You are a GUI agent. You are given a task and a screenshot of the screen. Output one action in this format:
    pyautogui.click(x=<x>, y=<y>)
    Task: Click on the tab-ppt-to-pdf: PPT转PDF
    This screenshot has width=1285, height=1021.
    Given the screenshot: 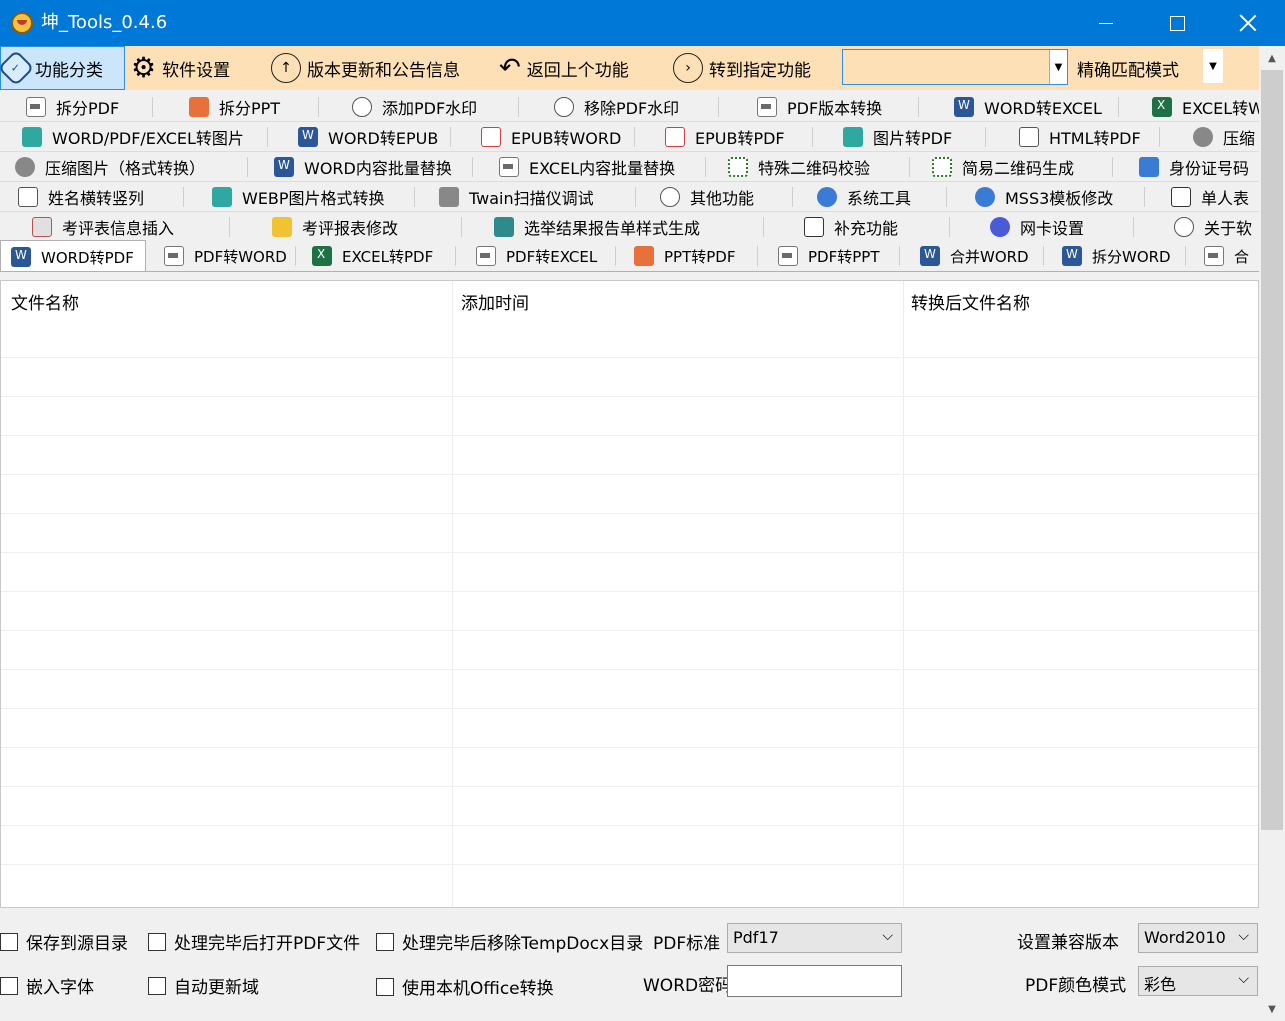 What is the action you would take?
    pyautogui.click(x=687, y=255)
    